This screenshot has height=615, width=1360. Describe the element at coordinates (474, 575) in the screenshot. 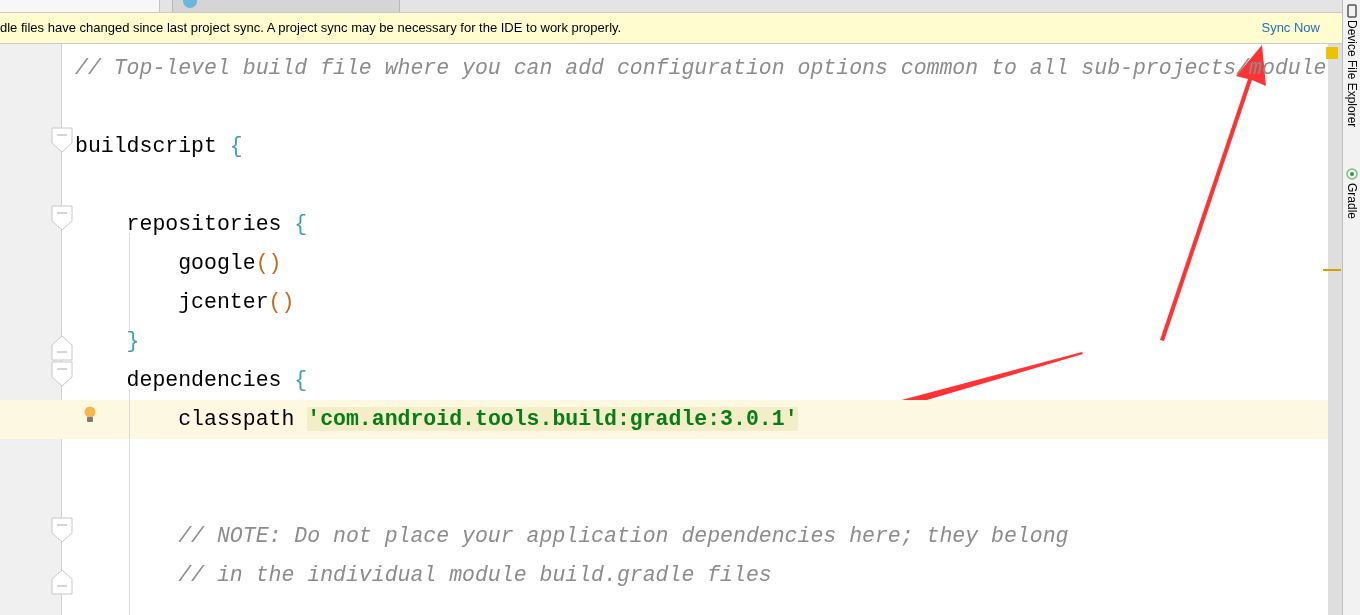

I see `code-line: // in the individual module build.gradle files` at that location.